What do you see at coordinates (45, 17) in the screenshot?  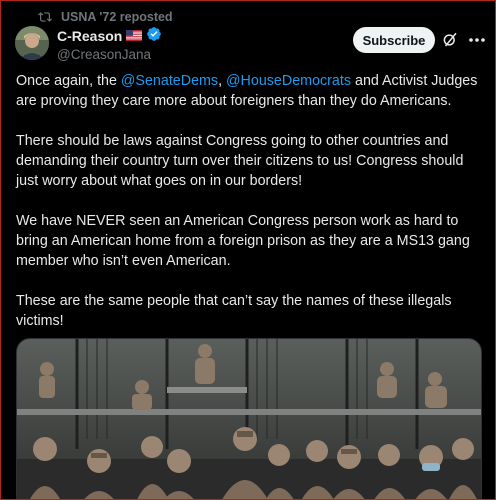 I see `repost-icon` at bounding box center [45, 17].